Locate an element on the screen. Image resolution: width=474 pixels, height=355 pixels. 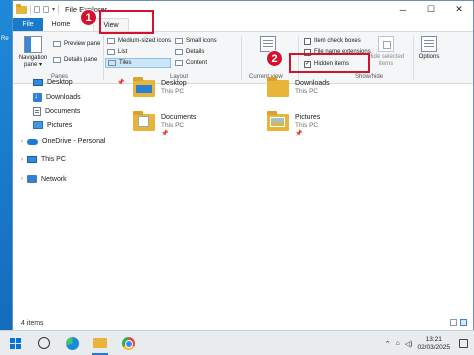
layout-tiles: Tiles is located at coordinates (138, 63).